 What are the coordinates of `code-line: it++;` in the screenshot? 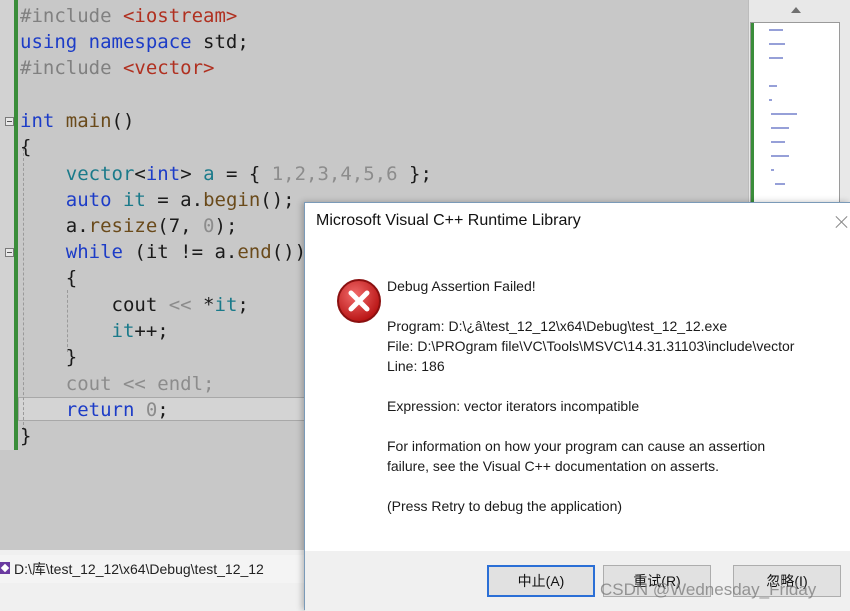 It's located at (94, 331).